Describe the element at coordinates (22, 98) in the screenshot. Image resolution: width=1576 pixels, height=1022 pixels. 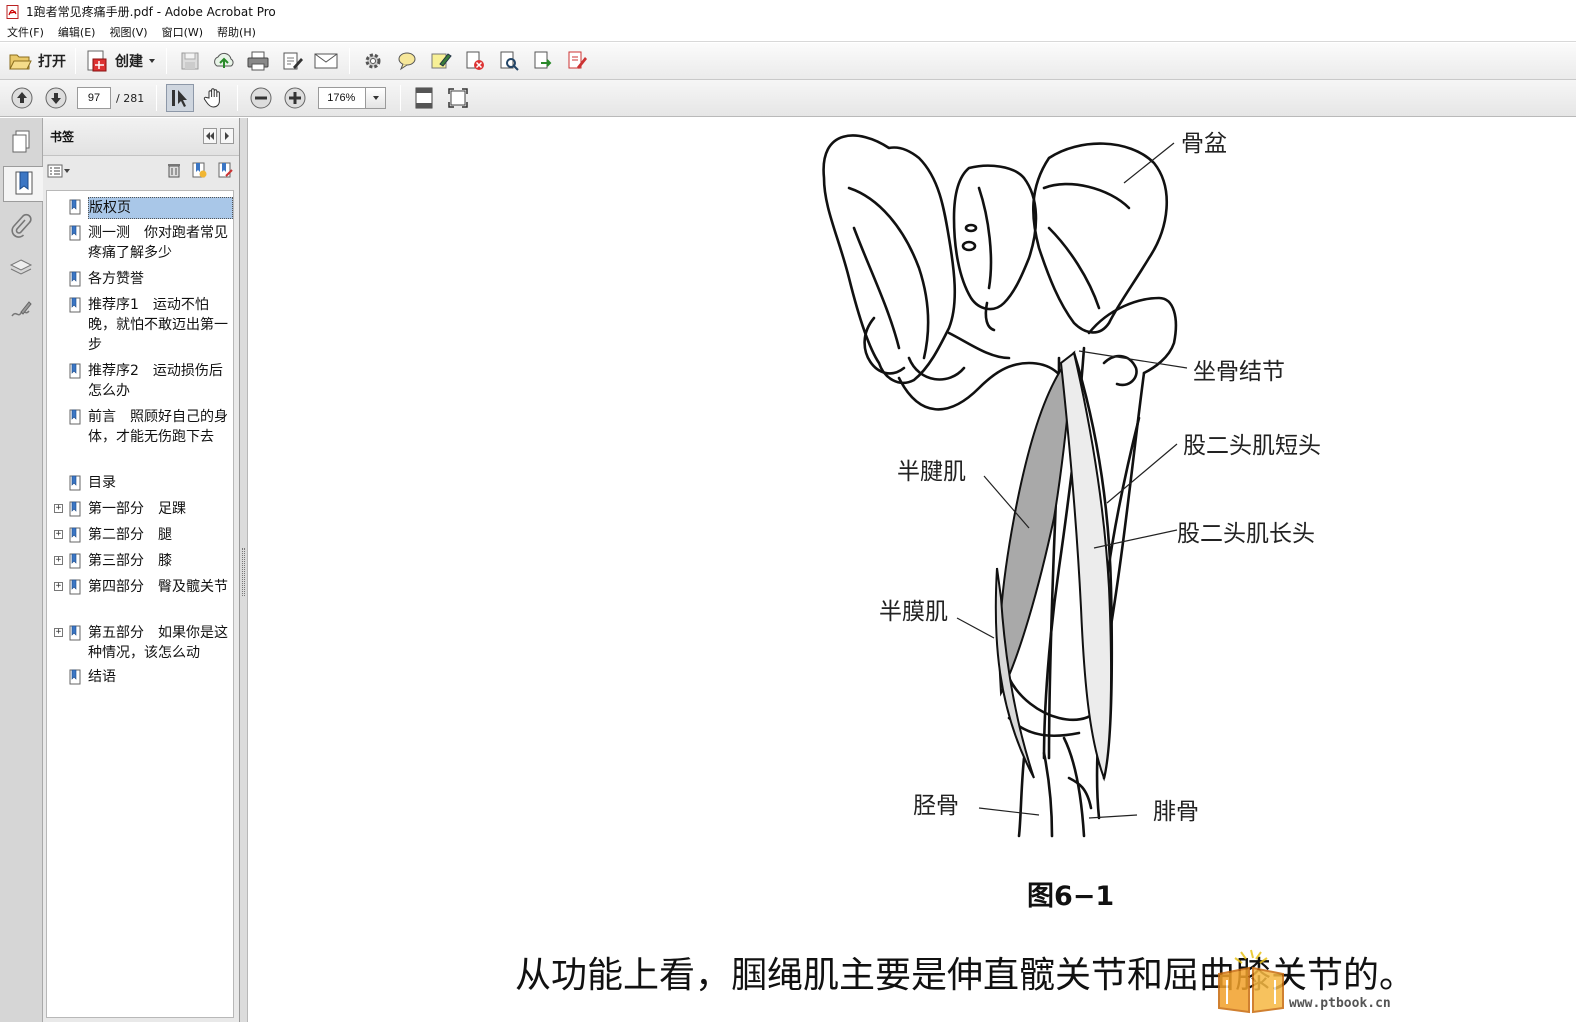
I see `previous-page-button` at that location.